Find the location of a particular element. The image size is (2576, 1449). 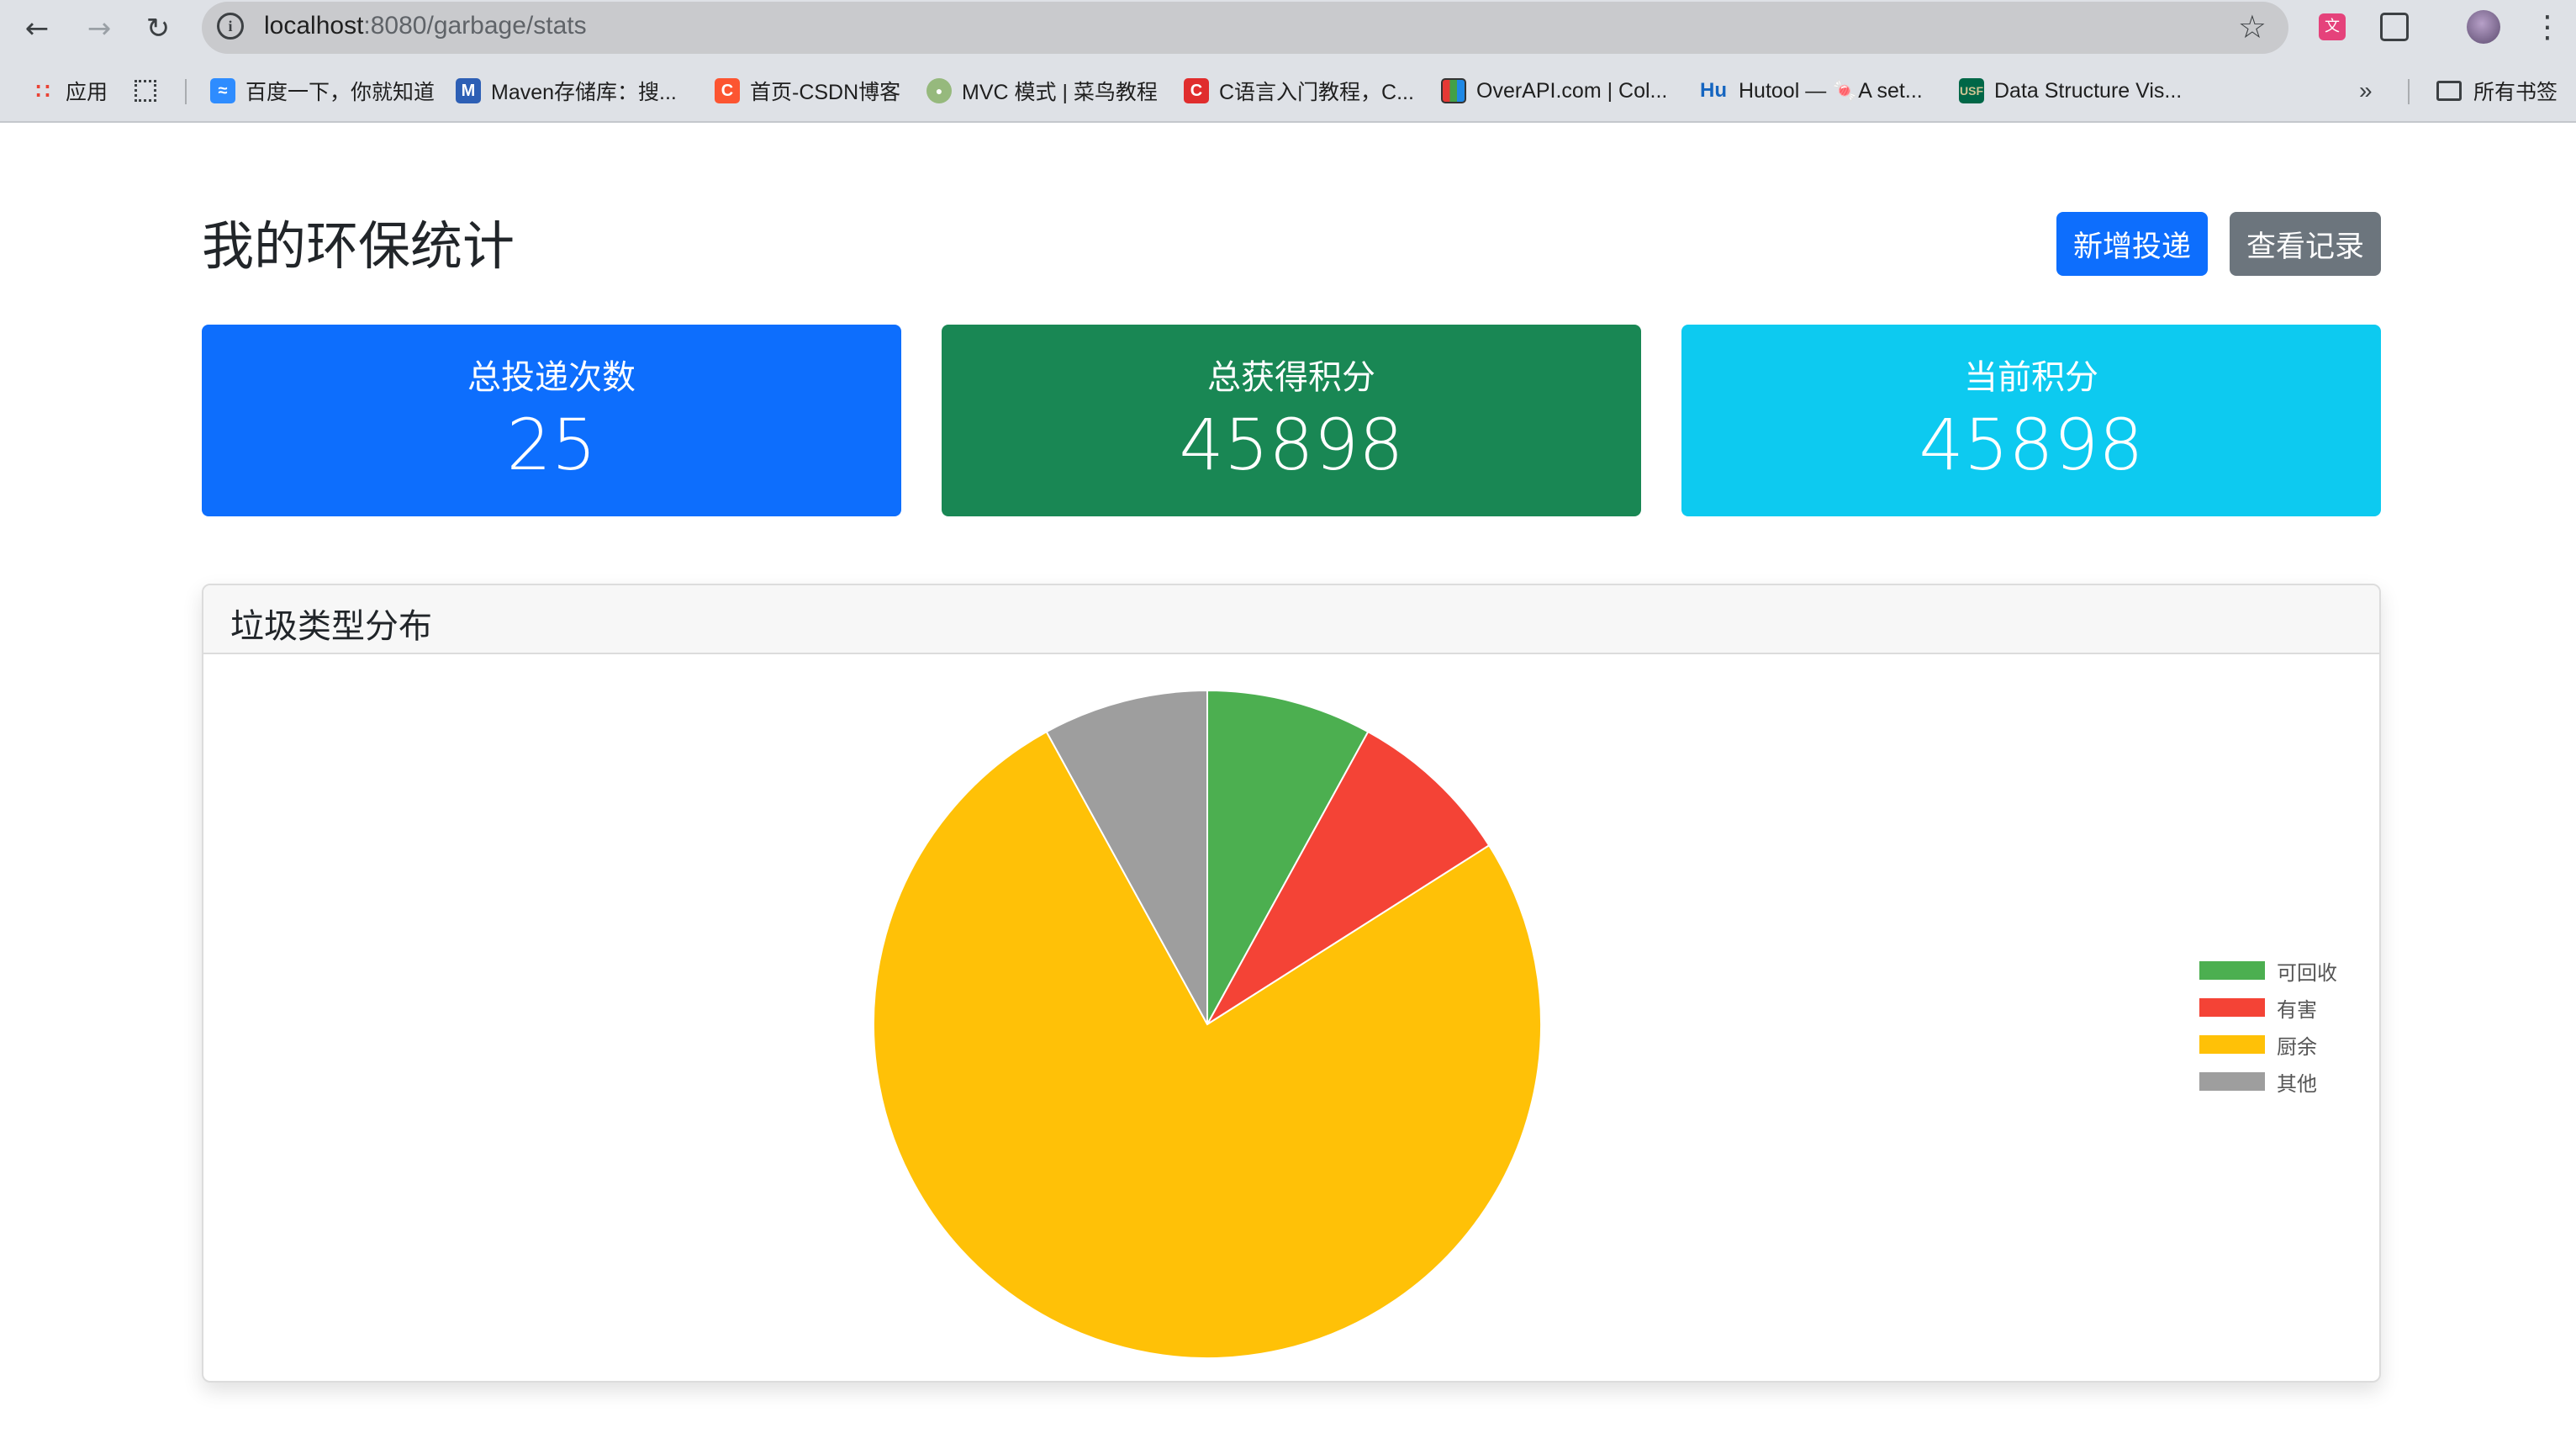

legend-item-3: 其他 is located at coordinates (2268, 1082).